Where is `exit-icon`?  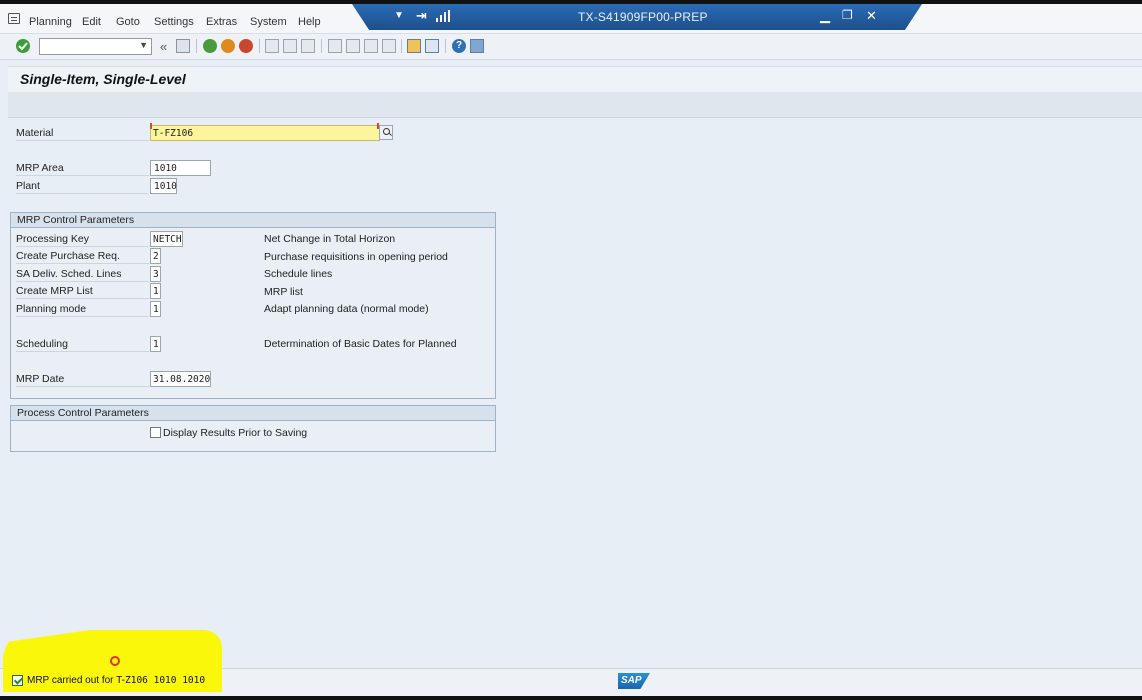 exit-icon is located at coordinates (228, 46).